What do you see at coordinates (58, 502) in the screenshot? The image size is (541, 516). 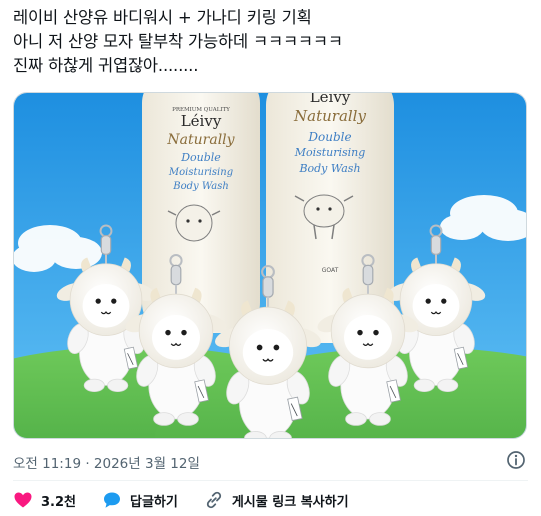 I see `like-count: 3.2천` at bounding box center [58, 502].